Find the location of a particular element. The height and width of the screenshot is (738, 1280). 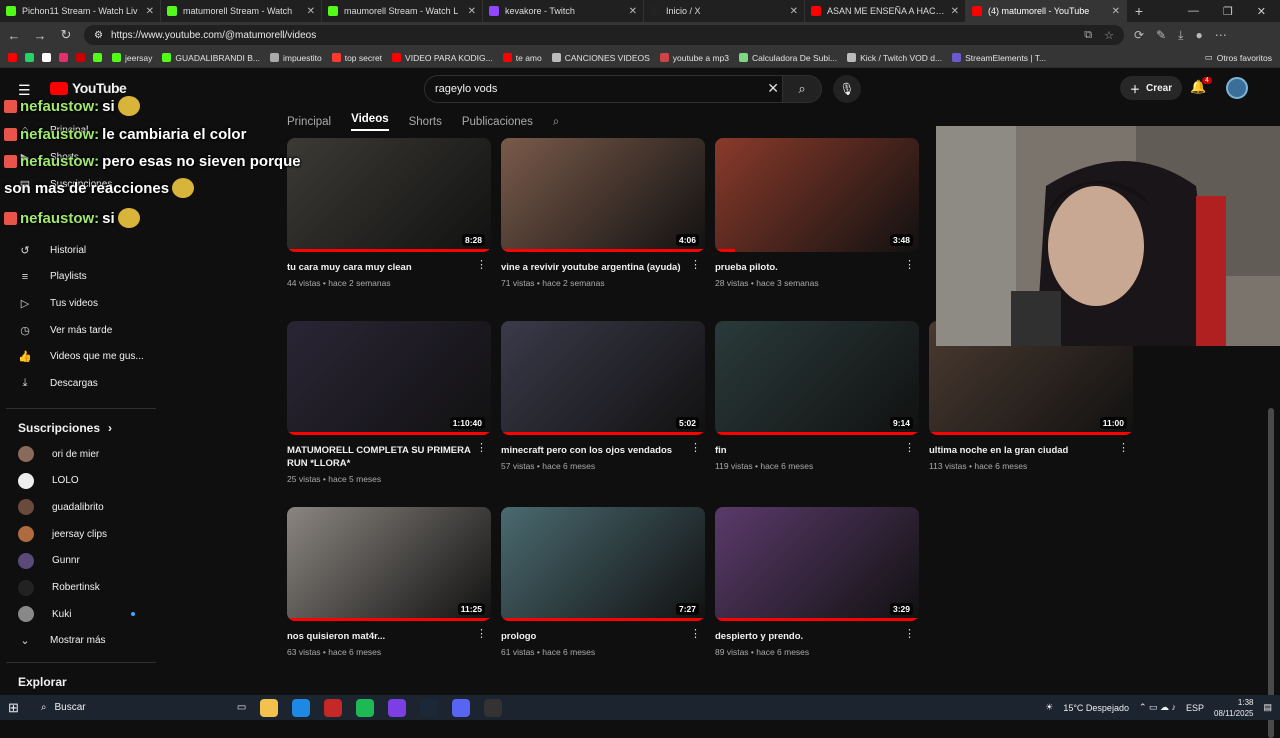

video-title: ultima noche en la gran ciudad is located at coordinates (1031, 450).